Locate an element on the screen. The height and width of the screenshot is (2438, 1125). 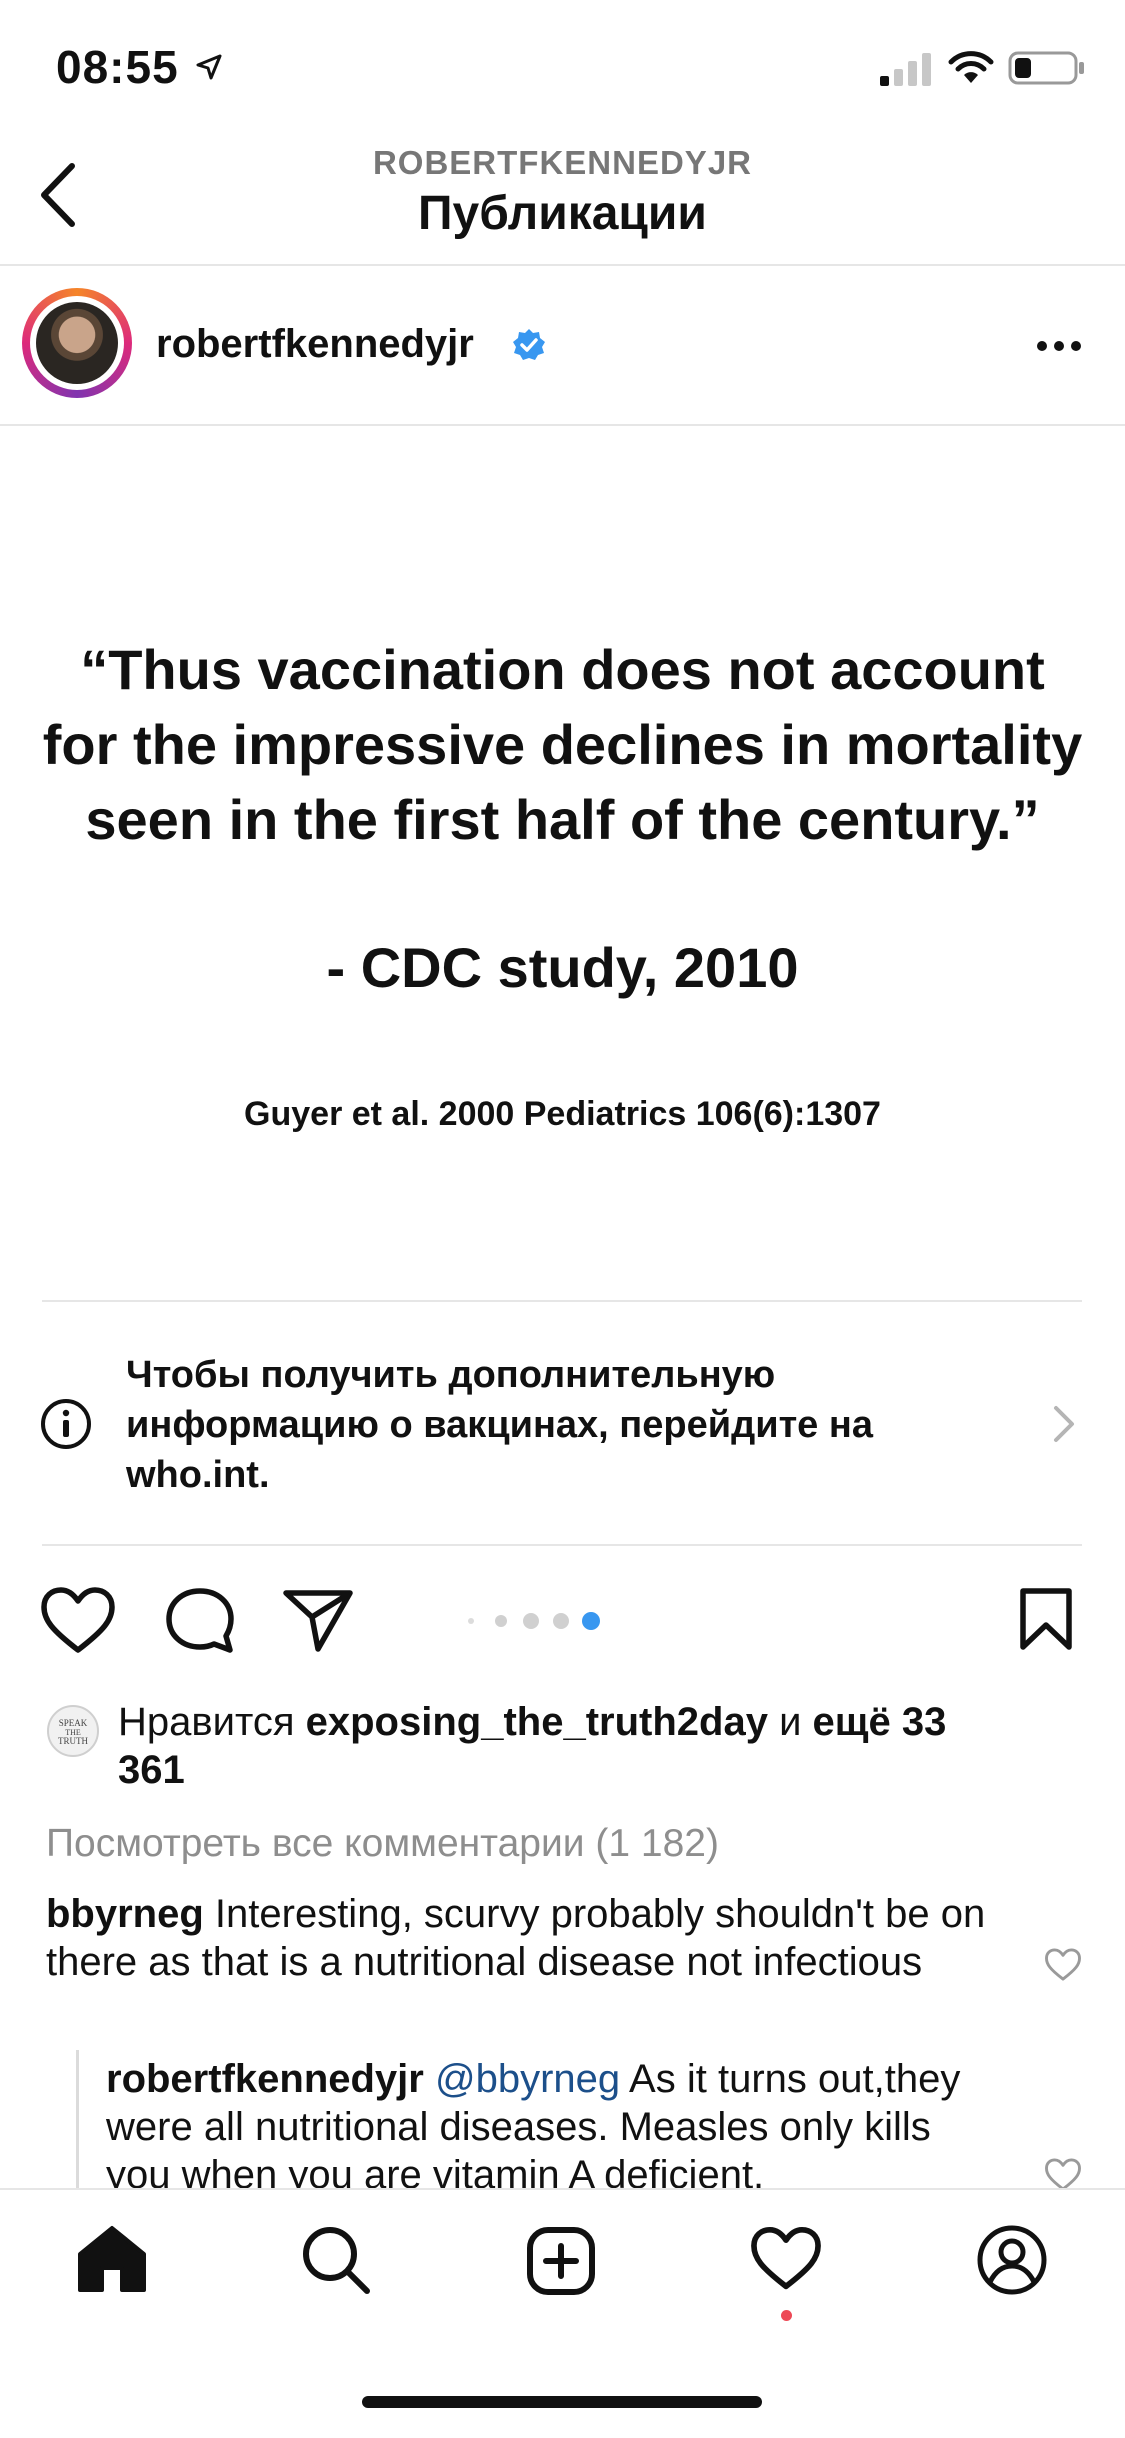
info-icon is located at coordinates (66, 1424).